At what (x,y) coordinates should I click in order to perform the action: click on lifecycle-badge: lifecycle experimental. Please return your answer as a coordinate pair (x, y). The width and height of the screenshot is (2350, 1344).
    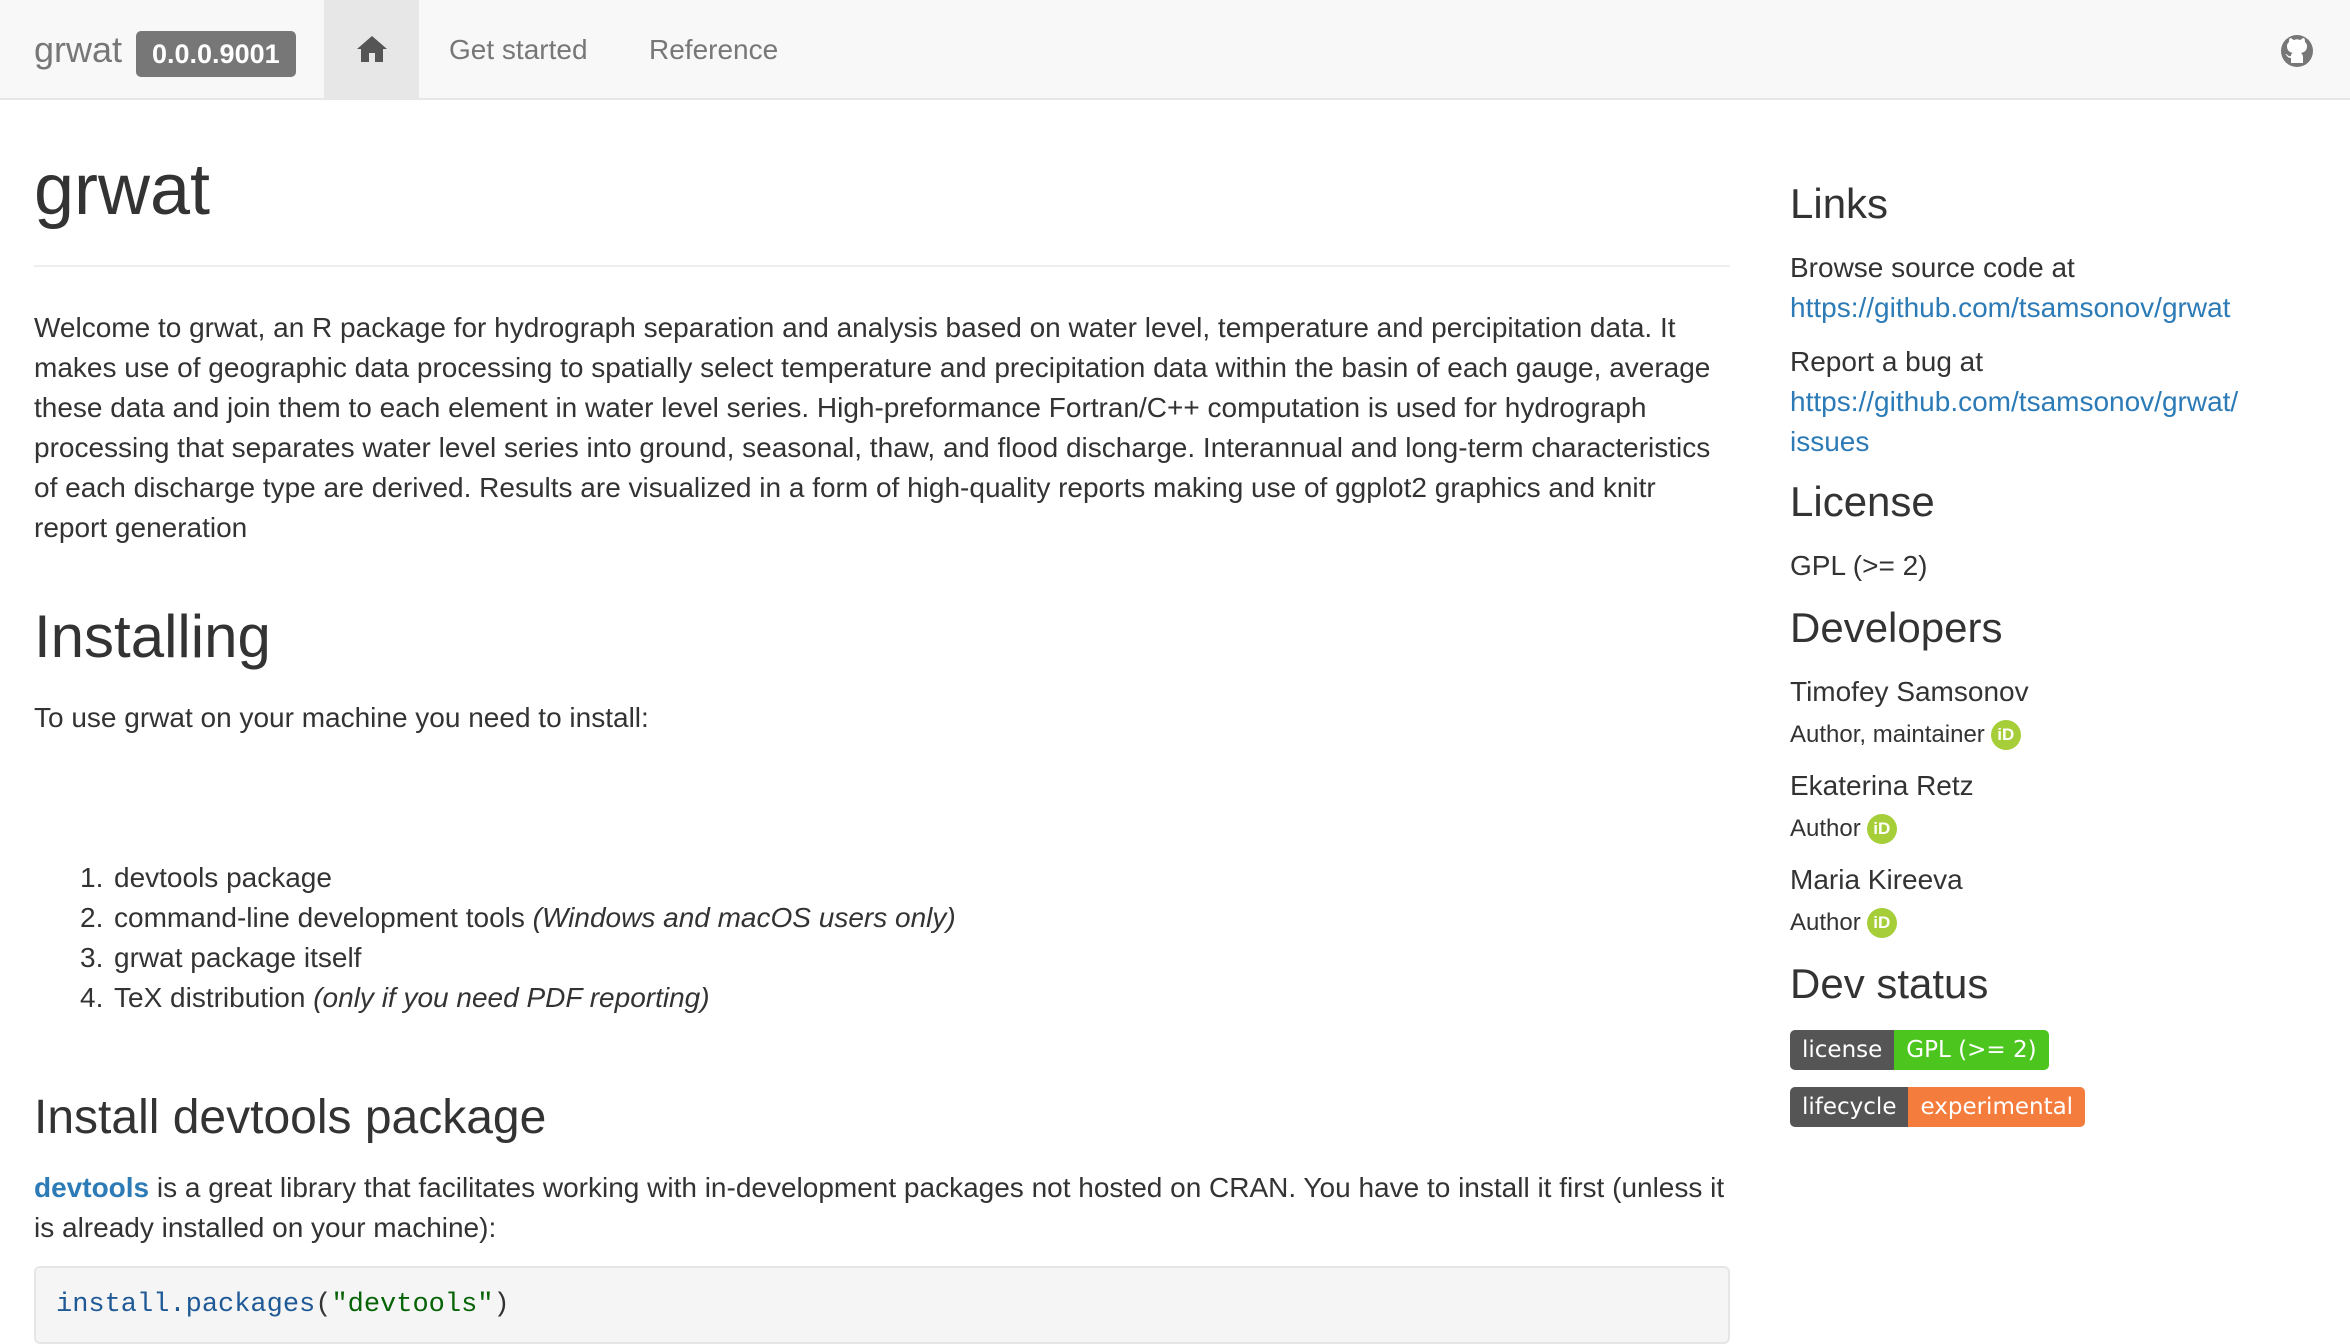
    Looking at the image, I should click on (1938, 1107).